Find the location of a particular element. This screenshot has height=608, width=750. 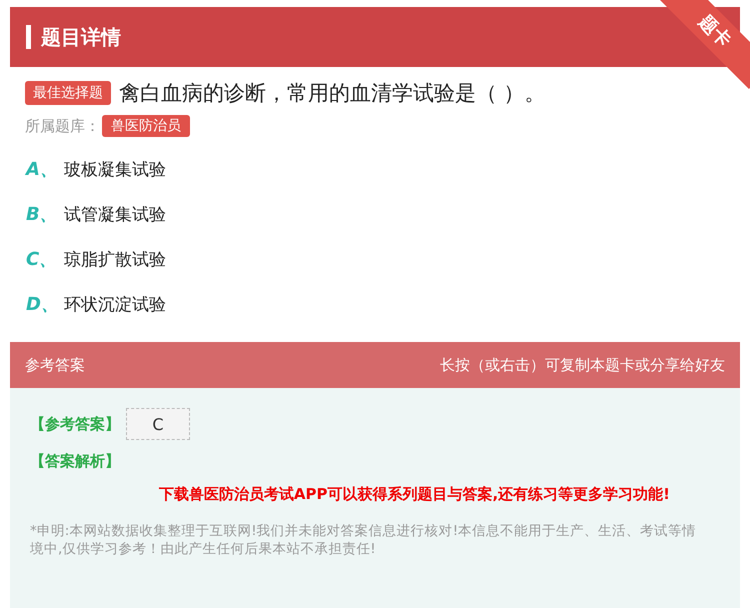

question-type-badge: 最佳选择题 is located at coordinates (68, 93).